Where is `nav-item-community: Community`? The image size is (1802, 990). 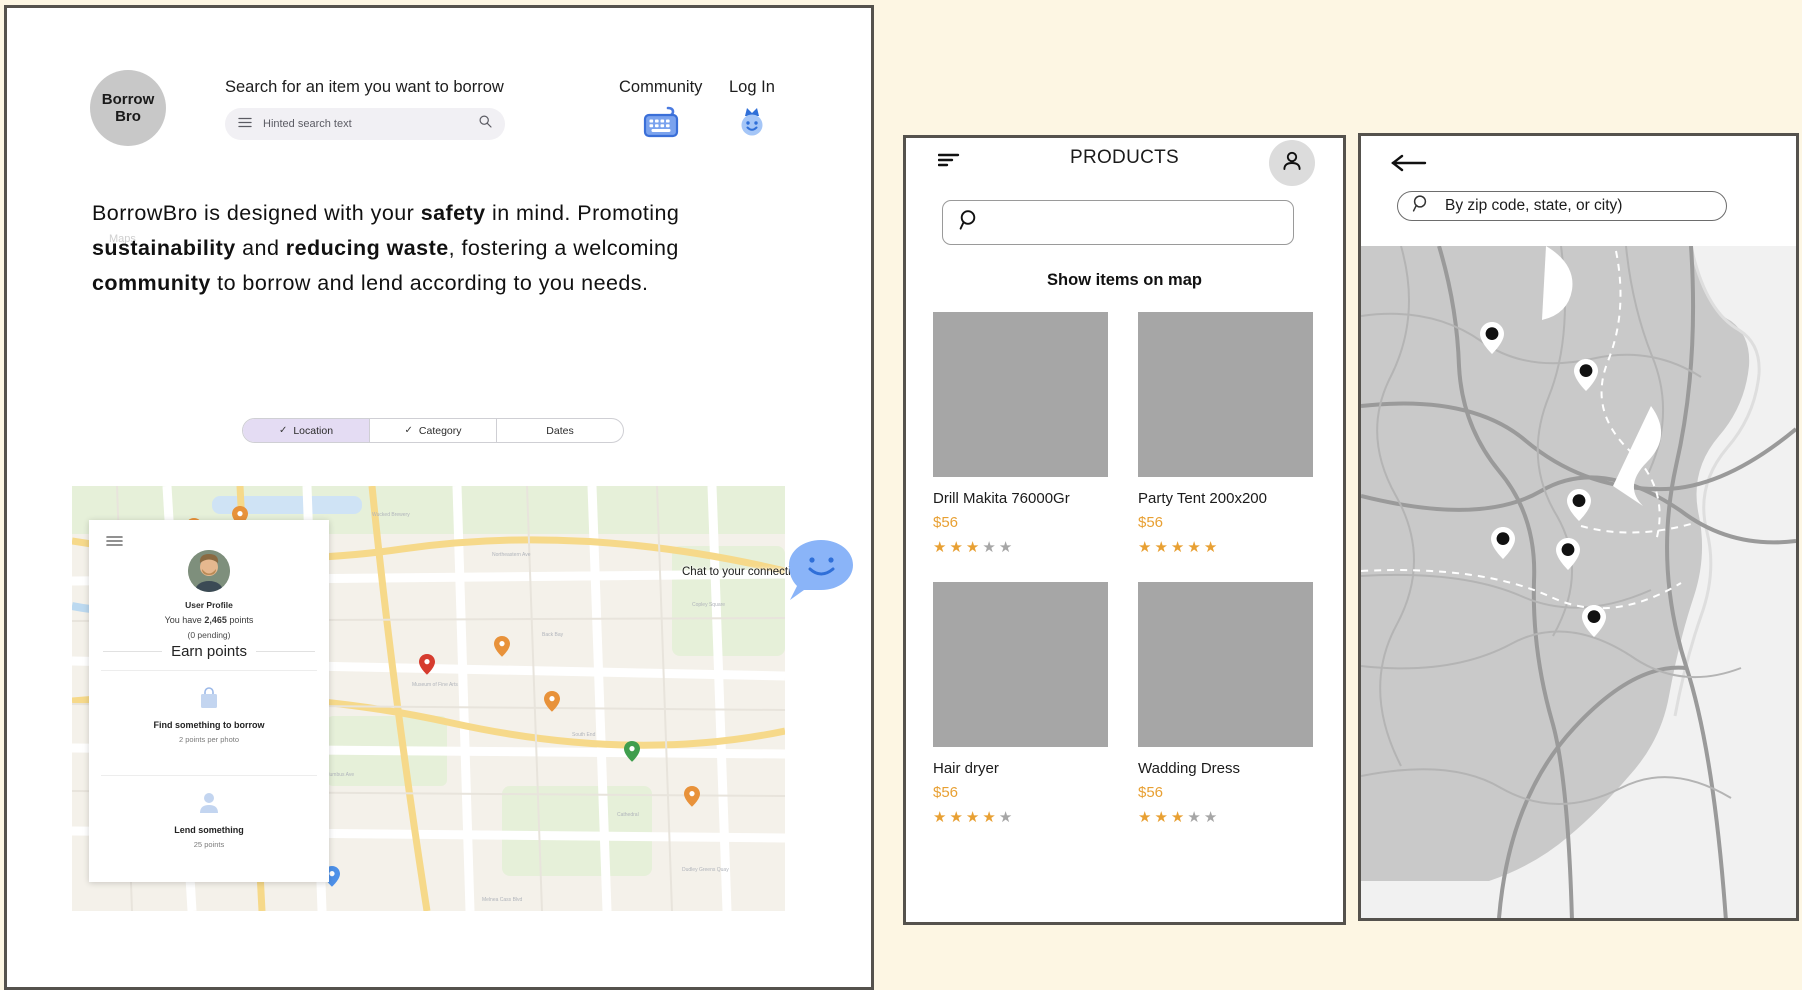 nav-item-community: Community is located at coordinates (660, 111).